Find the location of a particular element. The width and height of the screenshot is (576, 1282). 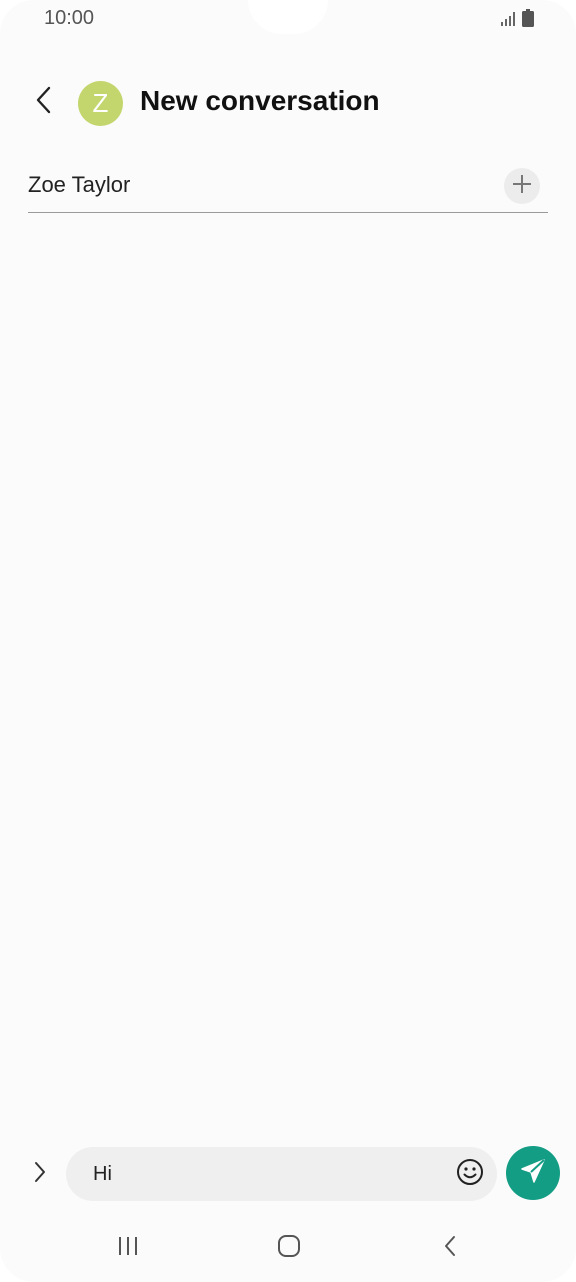

smiley-icon is located at coordinates (470, 1174).